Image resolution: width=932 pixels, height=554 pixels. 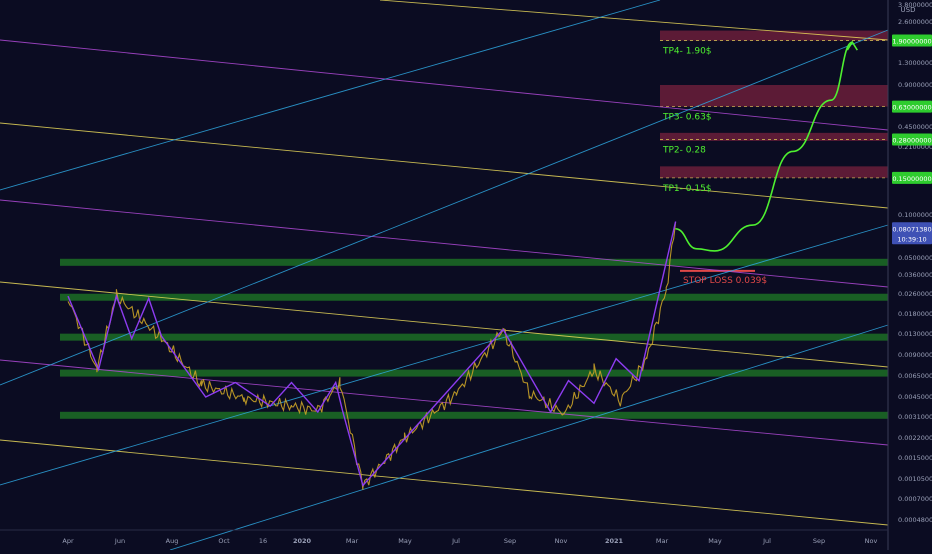 I want to click on target-label-4: TP4- 1.90$, so click(x=687, y=52).